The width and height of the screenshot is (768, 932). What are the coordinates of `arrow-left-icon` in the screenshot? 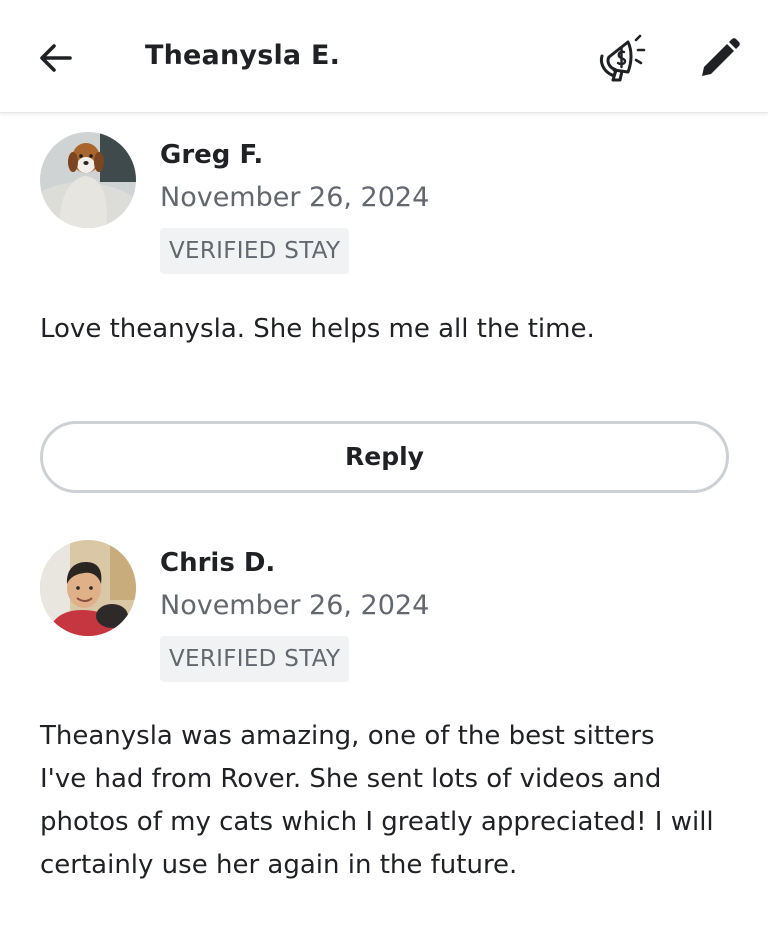 It's located at (56, 58).